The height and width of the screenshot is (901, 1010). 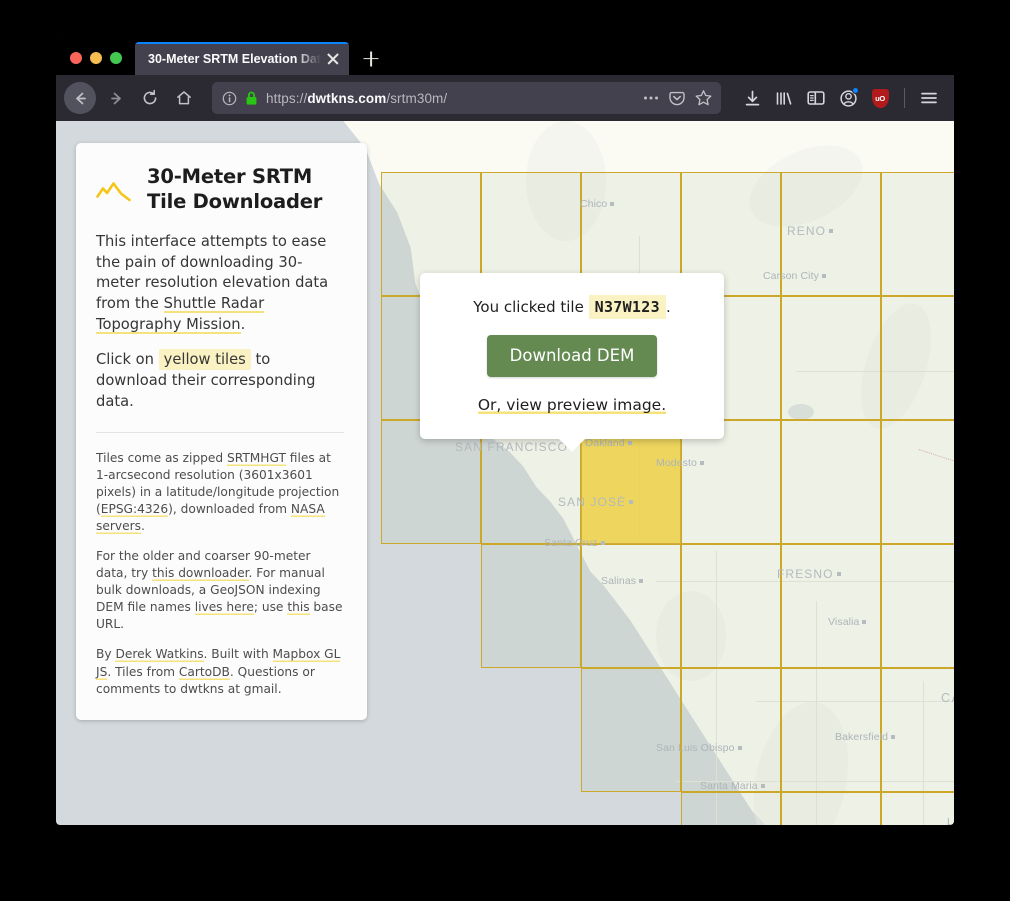 I want to click on home-icon, so click(x=184, y=98).